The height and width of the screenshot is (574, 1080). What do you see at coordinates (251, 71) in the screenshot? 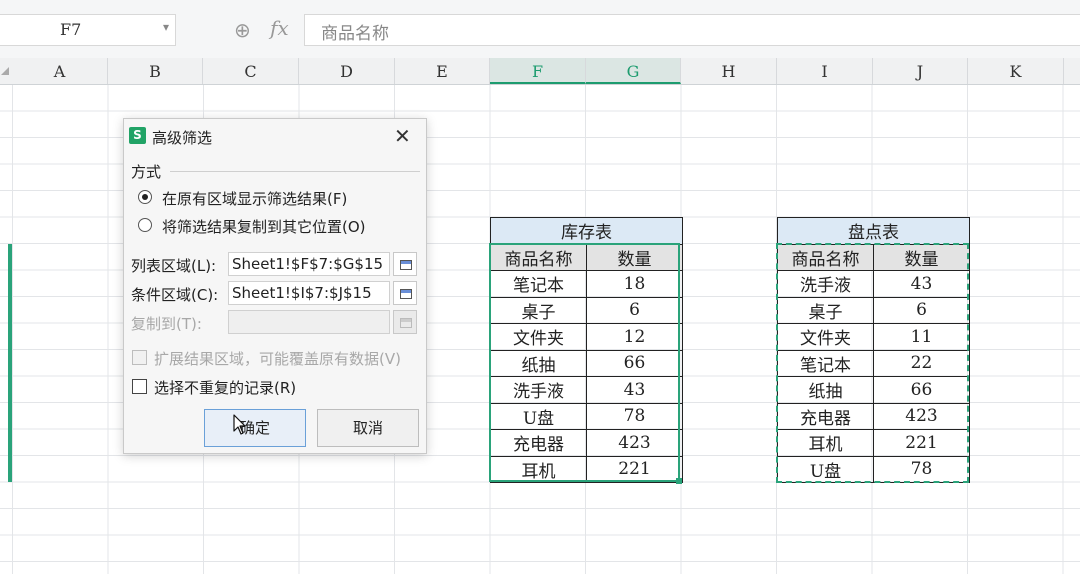
I see `column-header-c: C` at bounding box center [251, 71].